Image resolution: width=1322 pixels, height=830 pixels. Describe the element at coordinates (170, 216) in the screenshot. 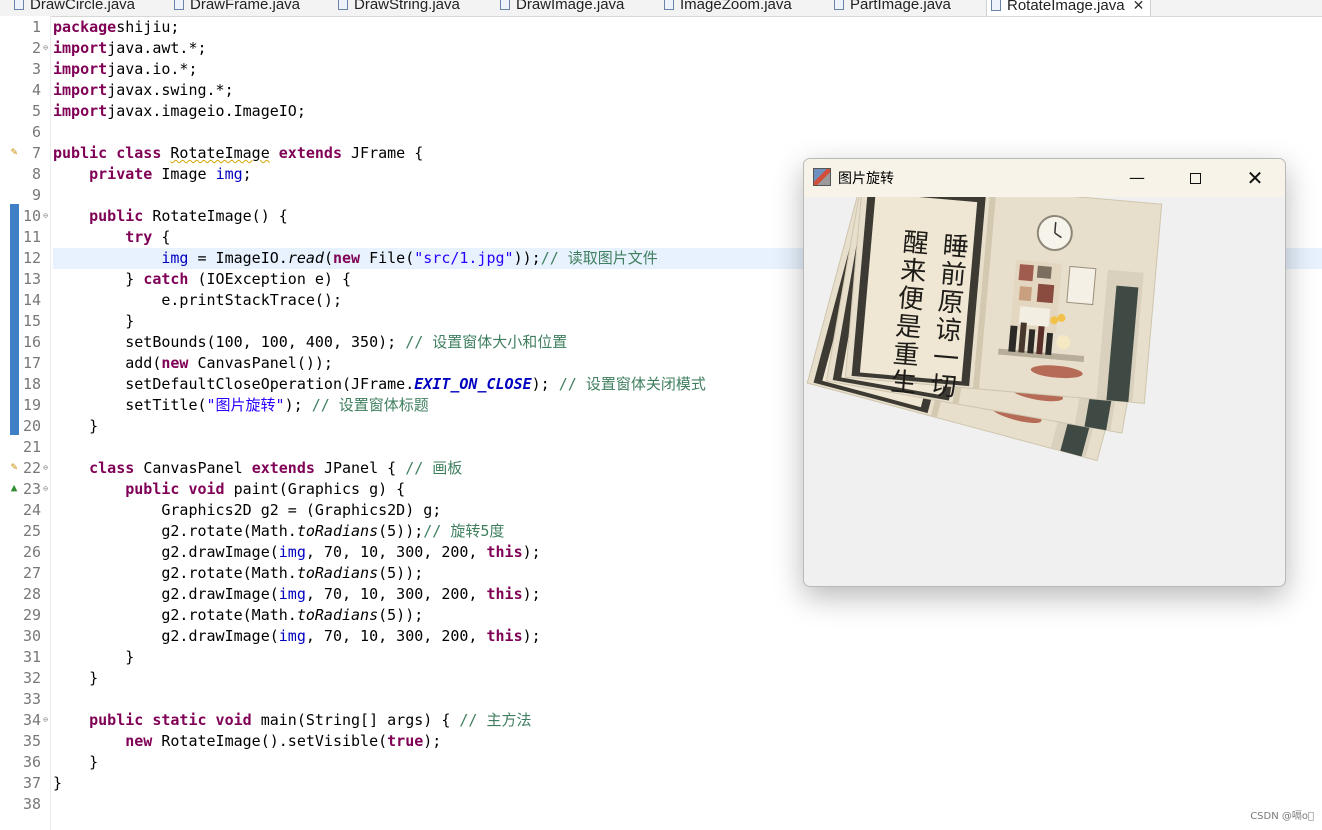

I see `code-line: public RotateImage() {` at that location.